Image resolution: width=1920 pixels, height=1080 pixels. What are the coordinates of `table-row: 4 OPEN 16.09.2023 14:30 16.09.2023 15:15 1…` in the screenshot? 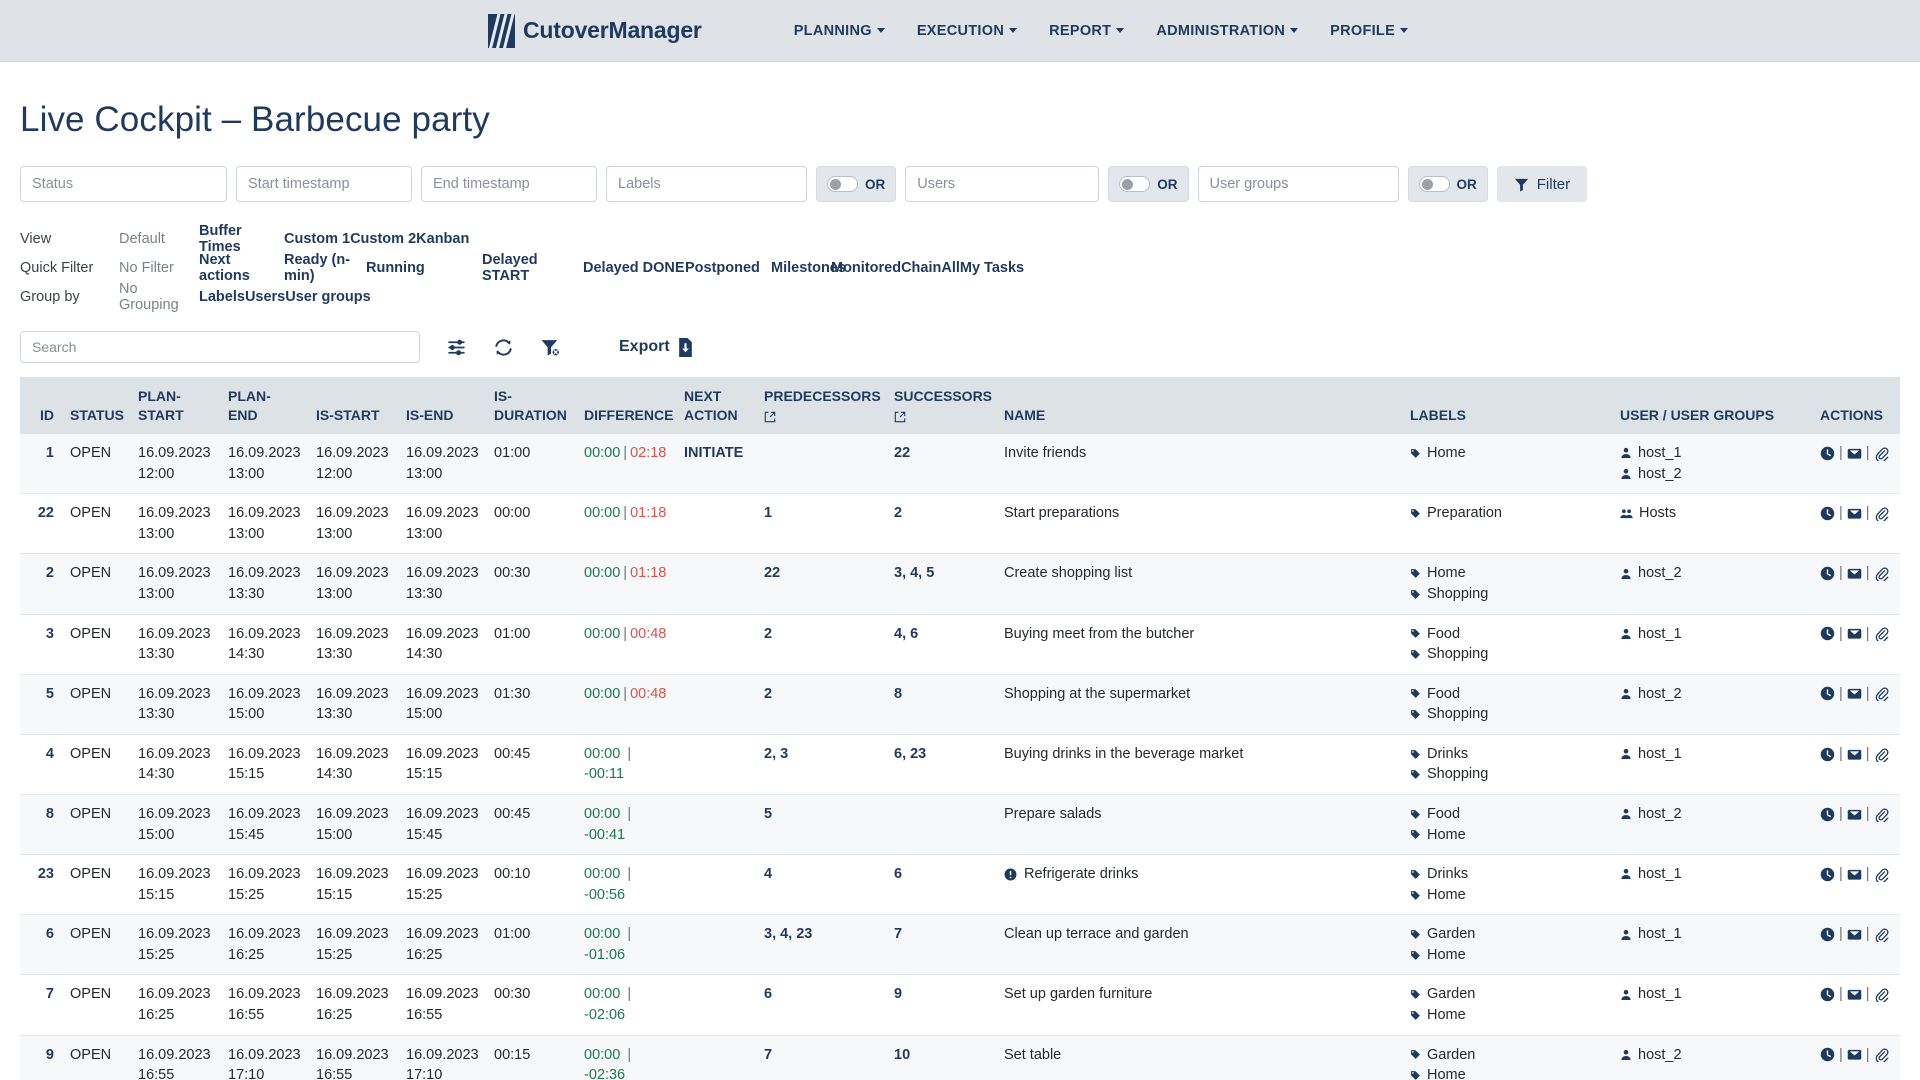 It's located at (960, 765).